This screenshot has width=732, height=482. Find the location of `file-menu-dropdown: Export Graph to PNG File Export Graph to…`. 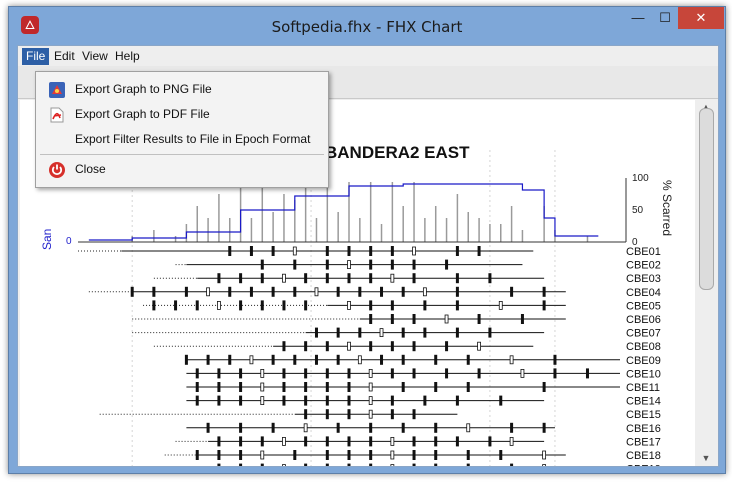

file-menu-dropdown: Export Graph to PNG File Export Graph to… is located at coordinates (182, 129).